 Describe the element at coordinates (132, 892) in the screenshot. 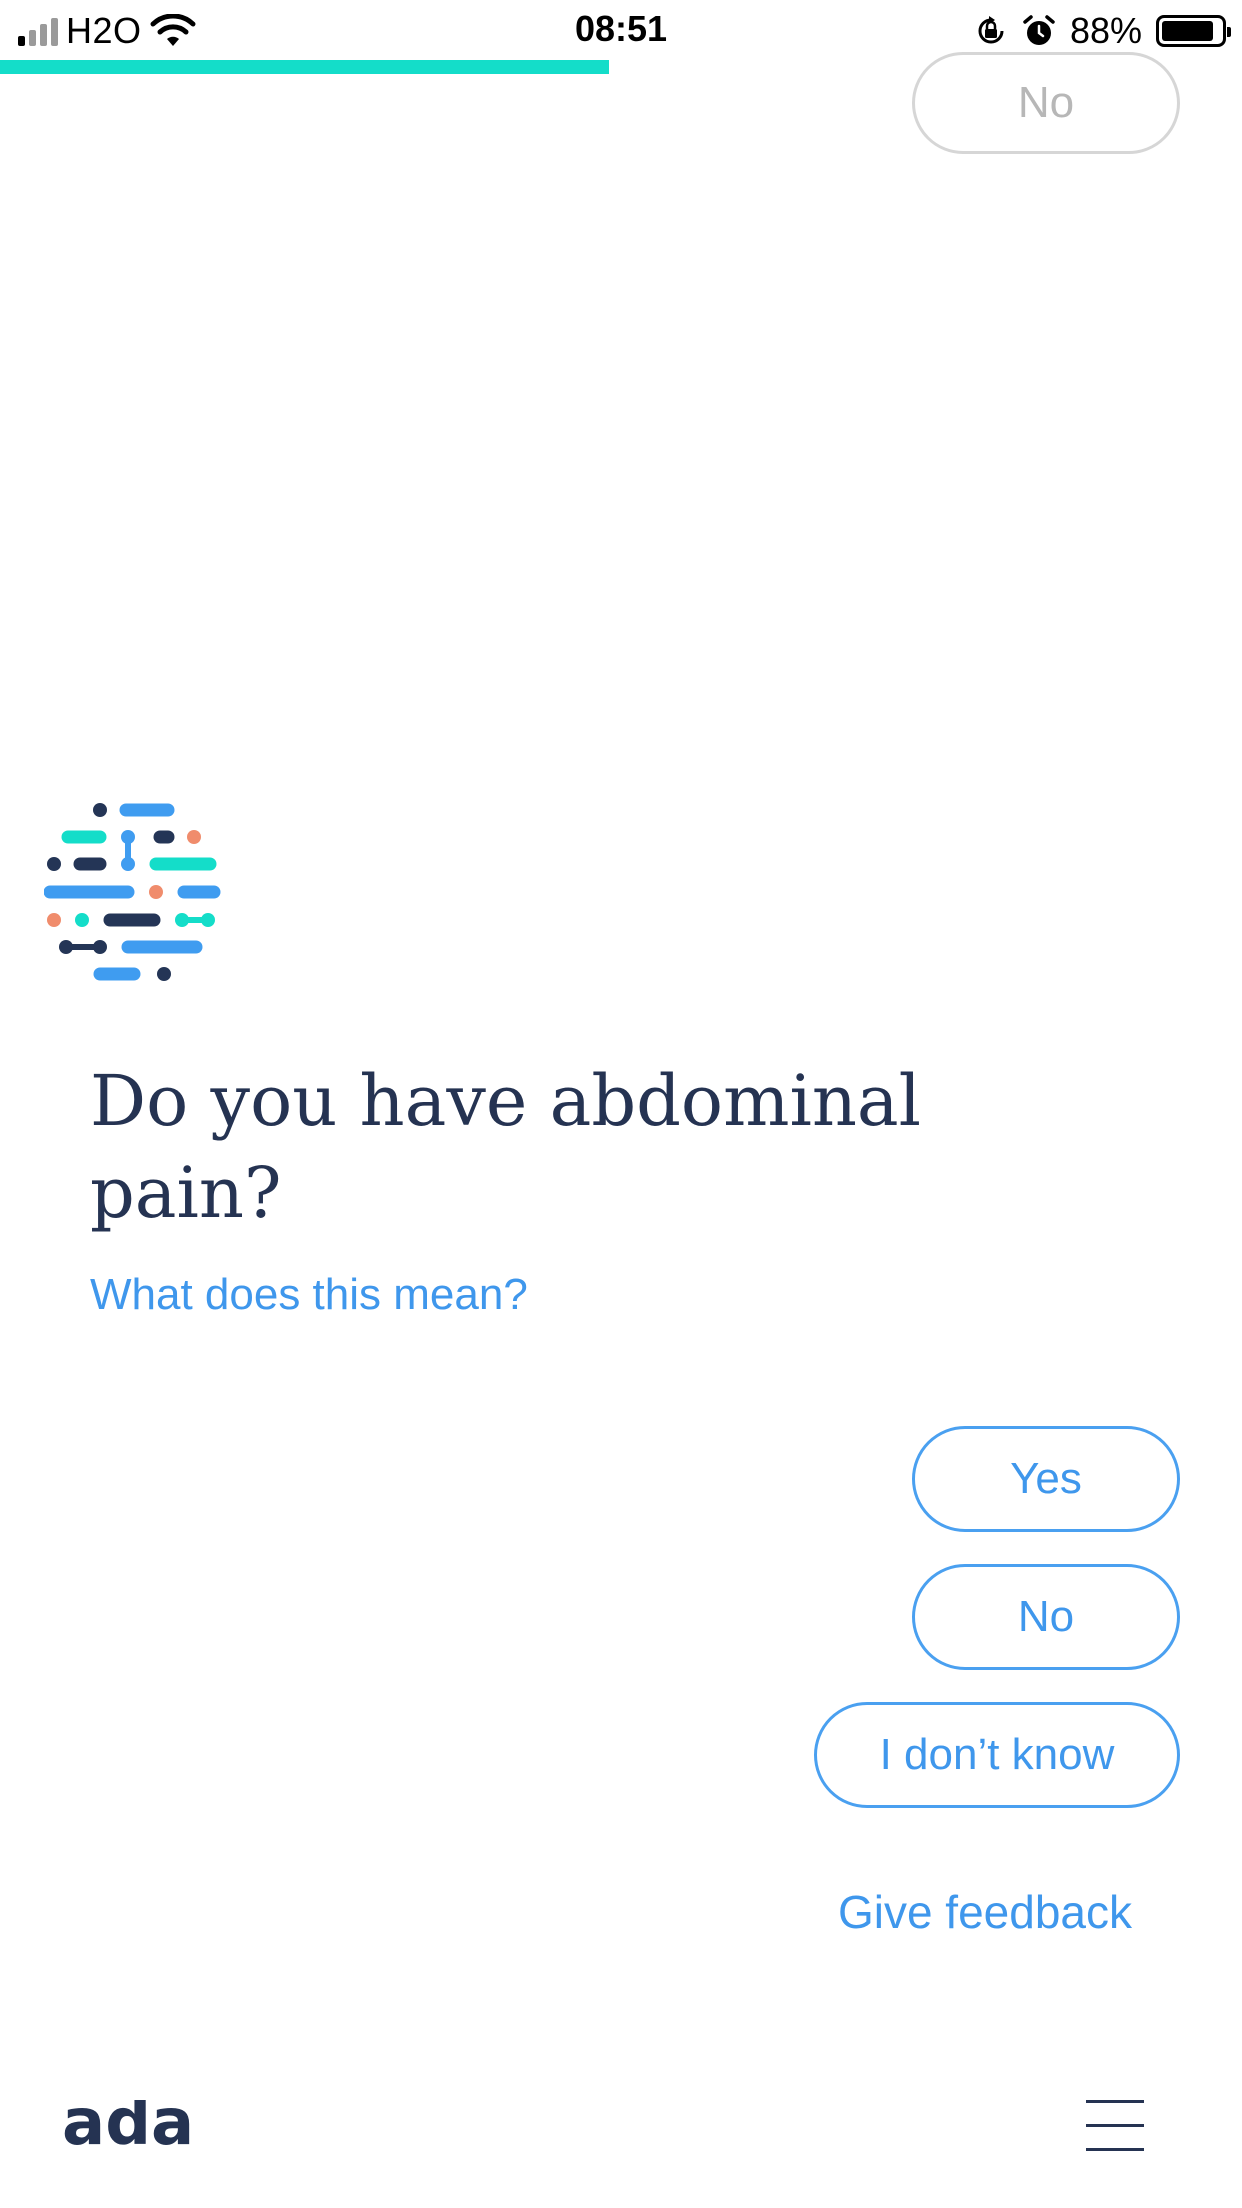

I see `ada-logo-icon` at that location.